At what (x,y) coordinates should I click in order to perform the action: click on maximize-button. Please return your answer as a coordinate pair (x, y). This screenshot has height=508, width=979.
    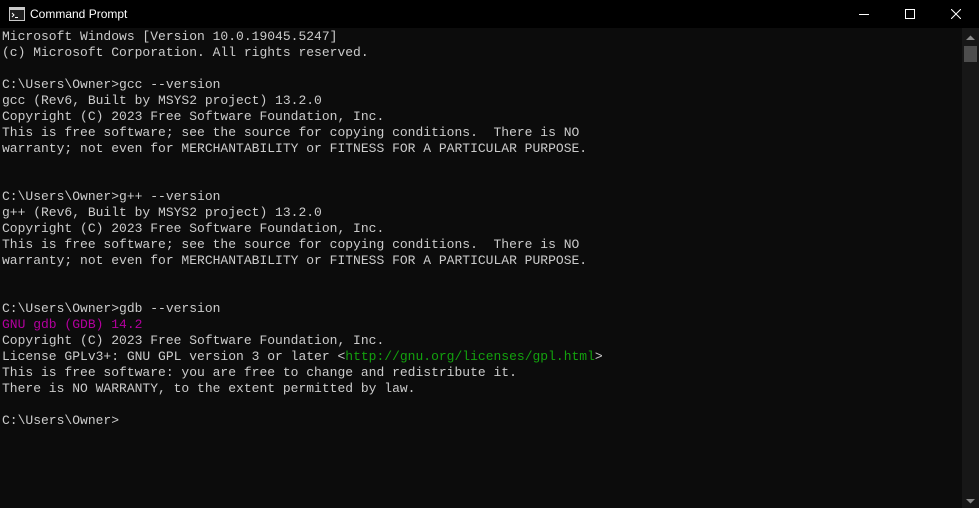
    Looking at the image, I should click on (910, 14).